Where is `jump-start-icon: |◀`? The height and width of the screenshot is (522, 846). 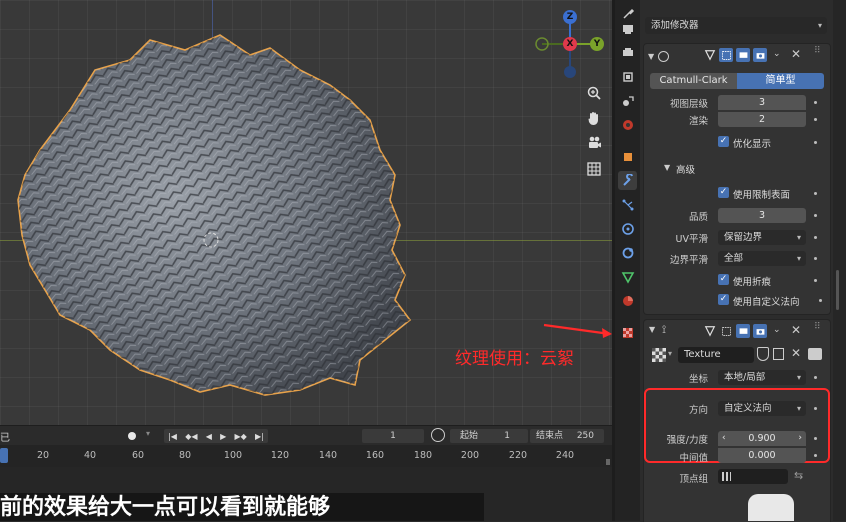
jump-start-icon: |◀ is located at coordinates (172, 436).